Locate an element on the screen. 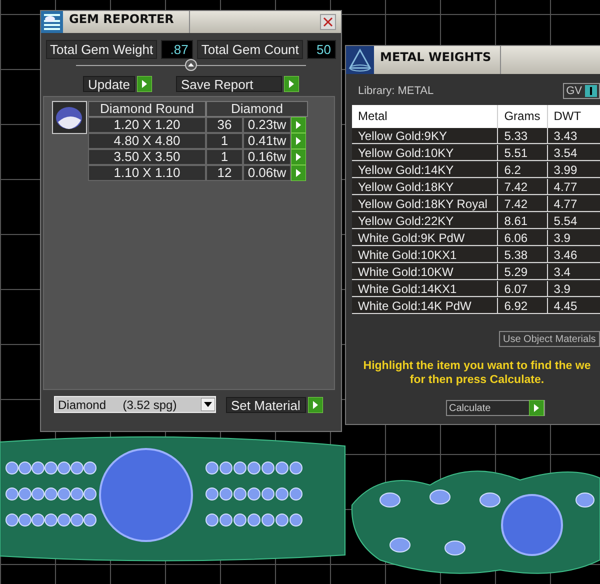  table-cell: 3.4 is located at coordinates (574, 272).